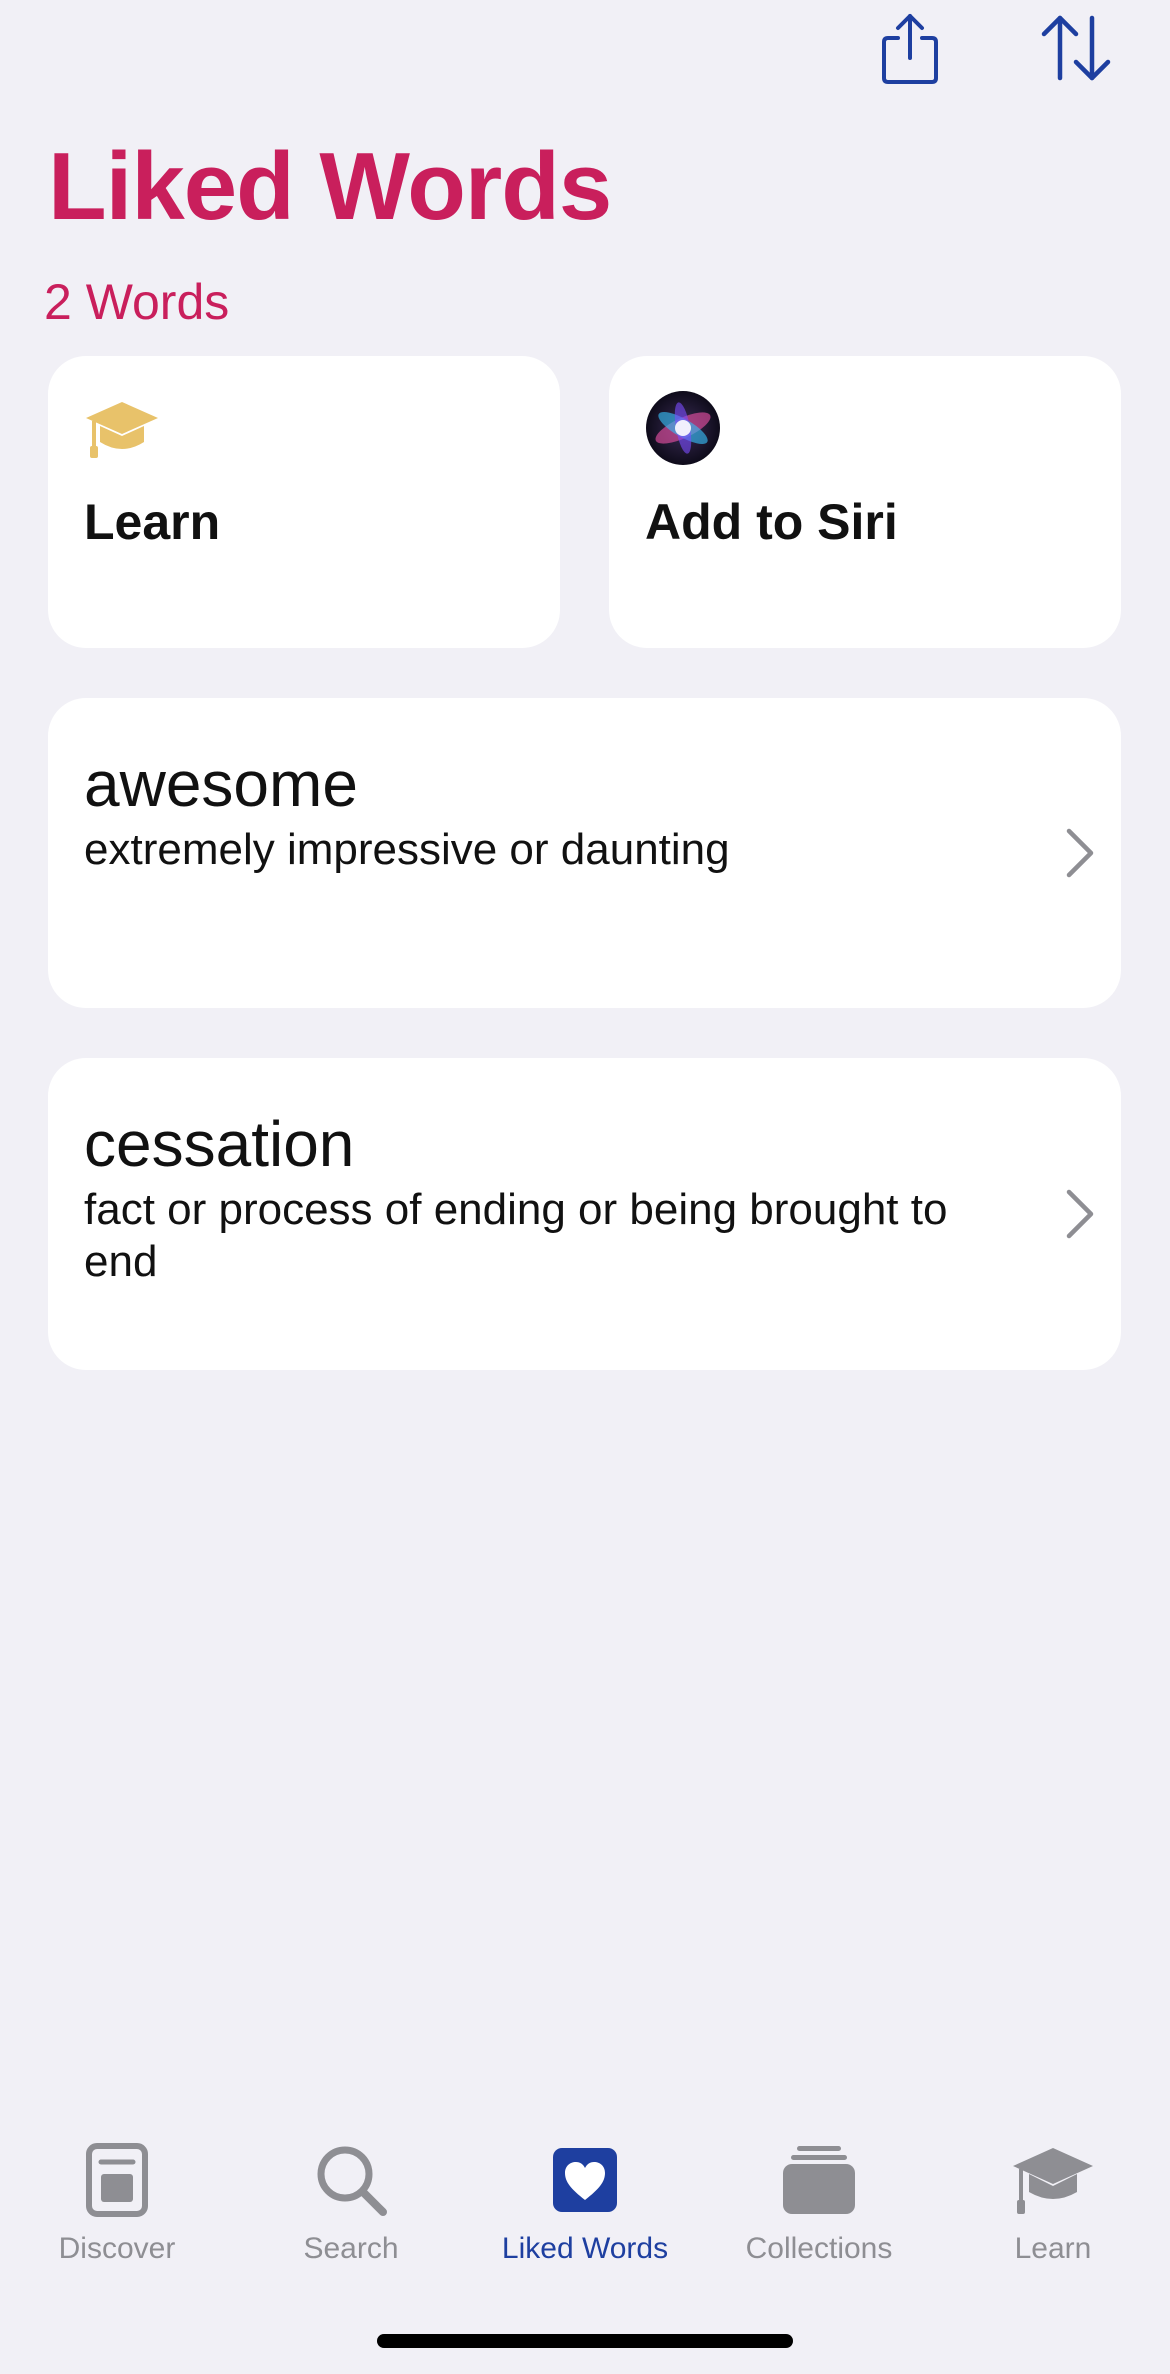 The width and height of the screenshot is (1170, 2374). What do you see at coordinates (585, 2341) in the screenshot?
I see `home-indicator` at bounding box center [585, 2341].